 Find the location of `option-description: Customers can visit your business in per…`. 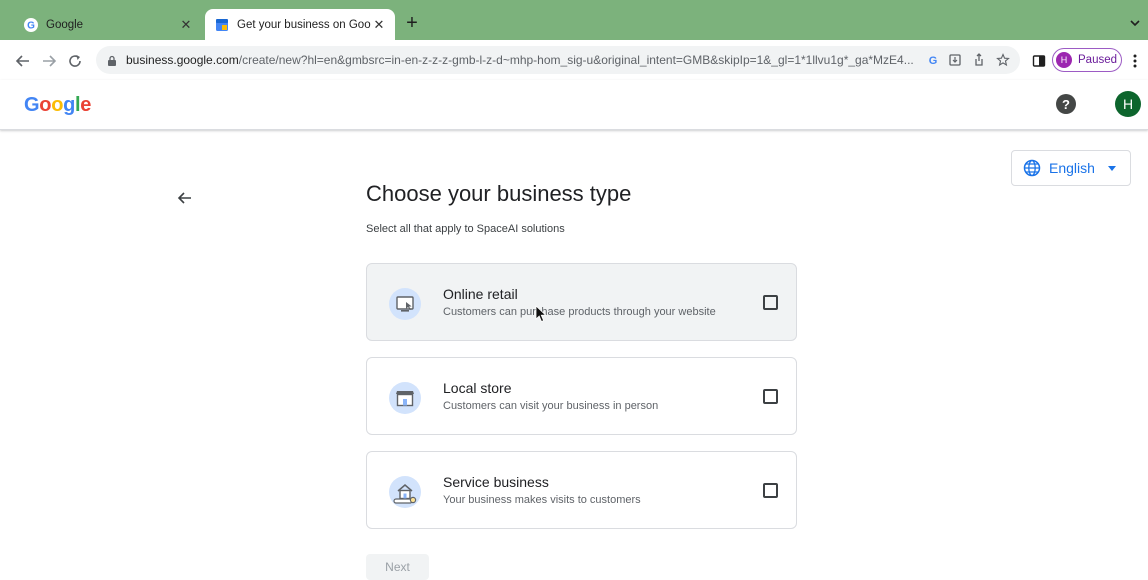

option-description: Customers can visit your business in per… is located at coordinates (551, 406).